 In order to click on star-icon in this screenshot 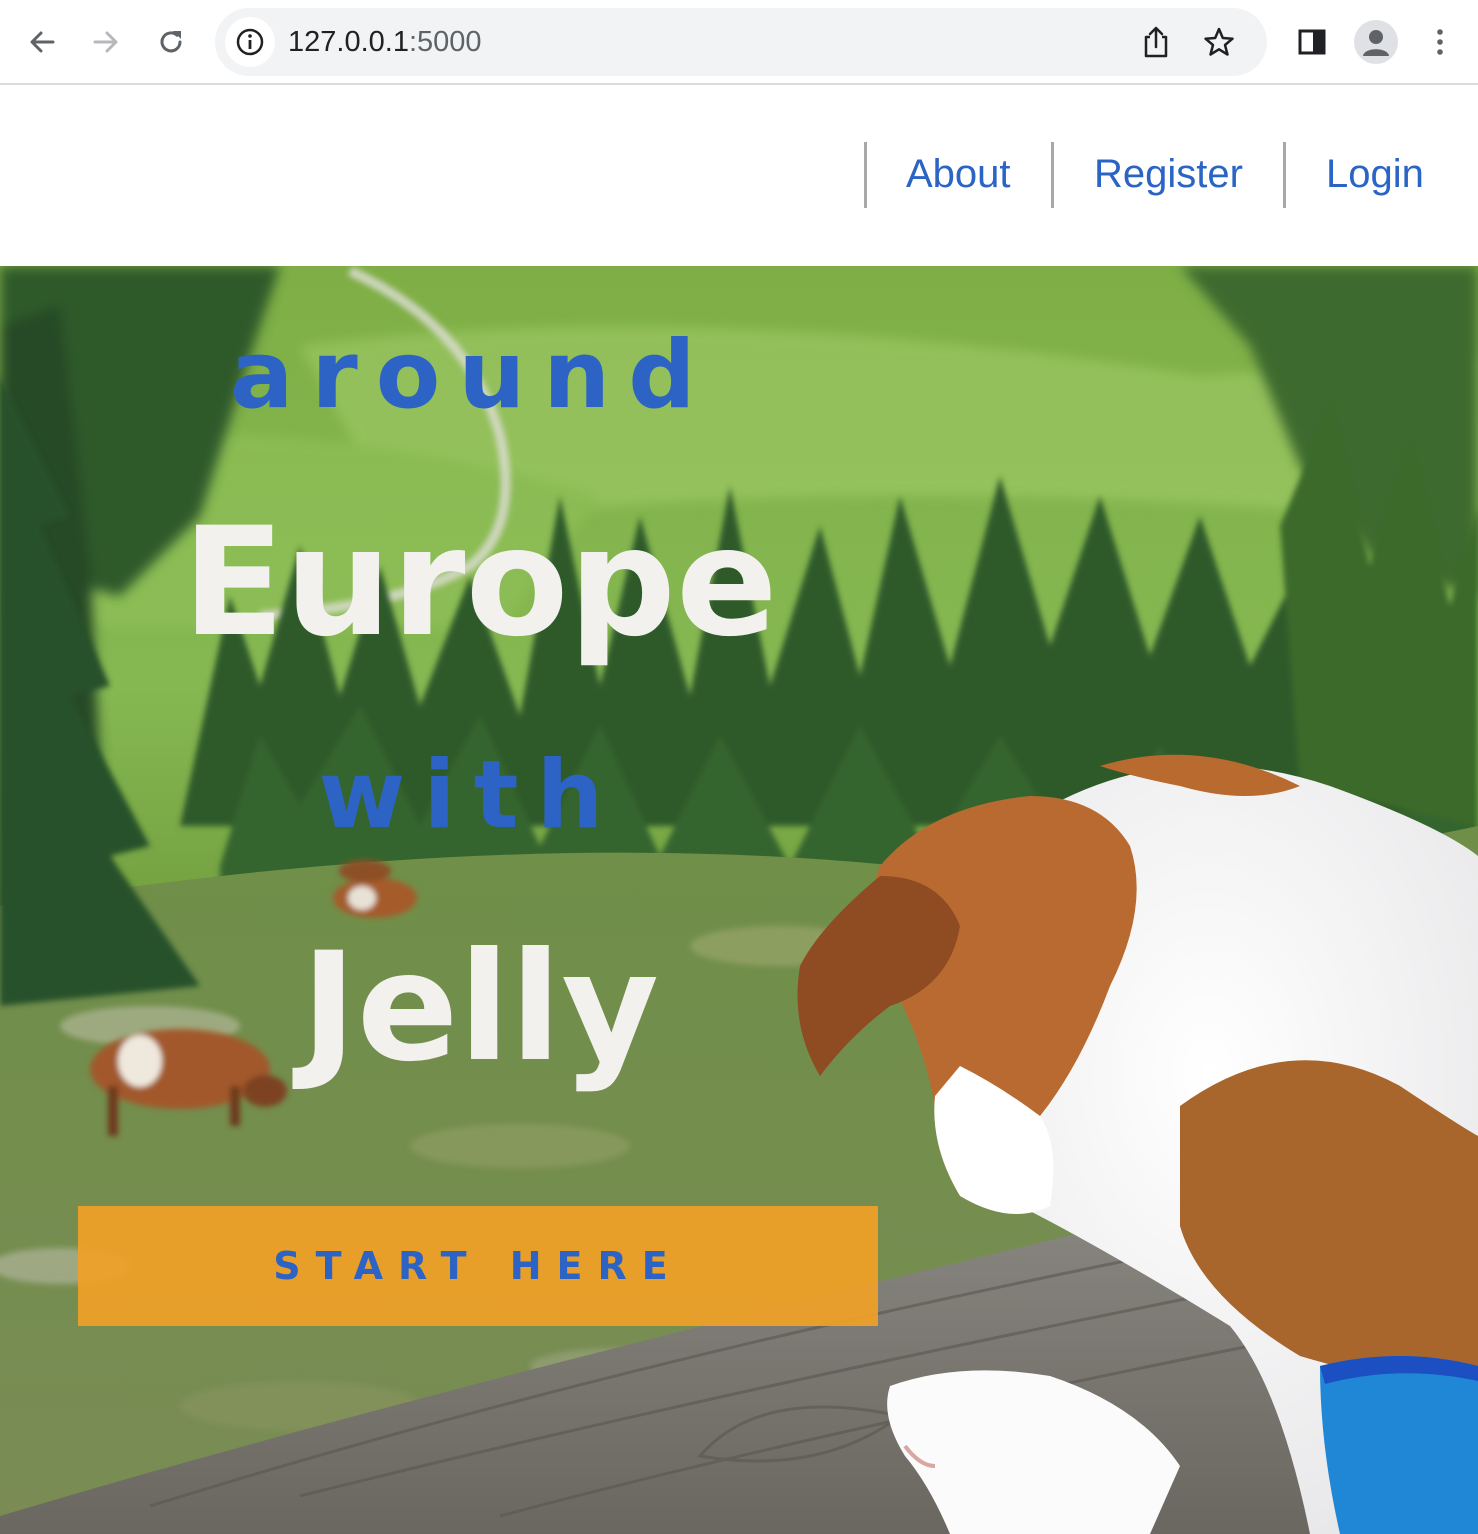, I will do `click(1219, 41)`.